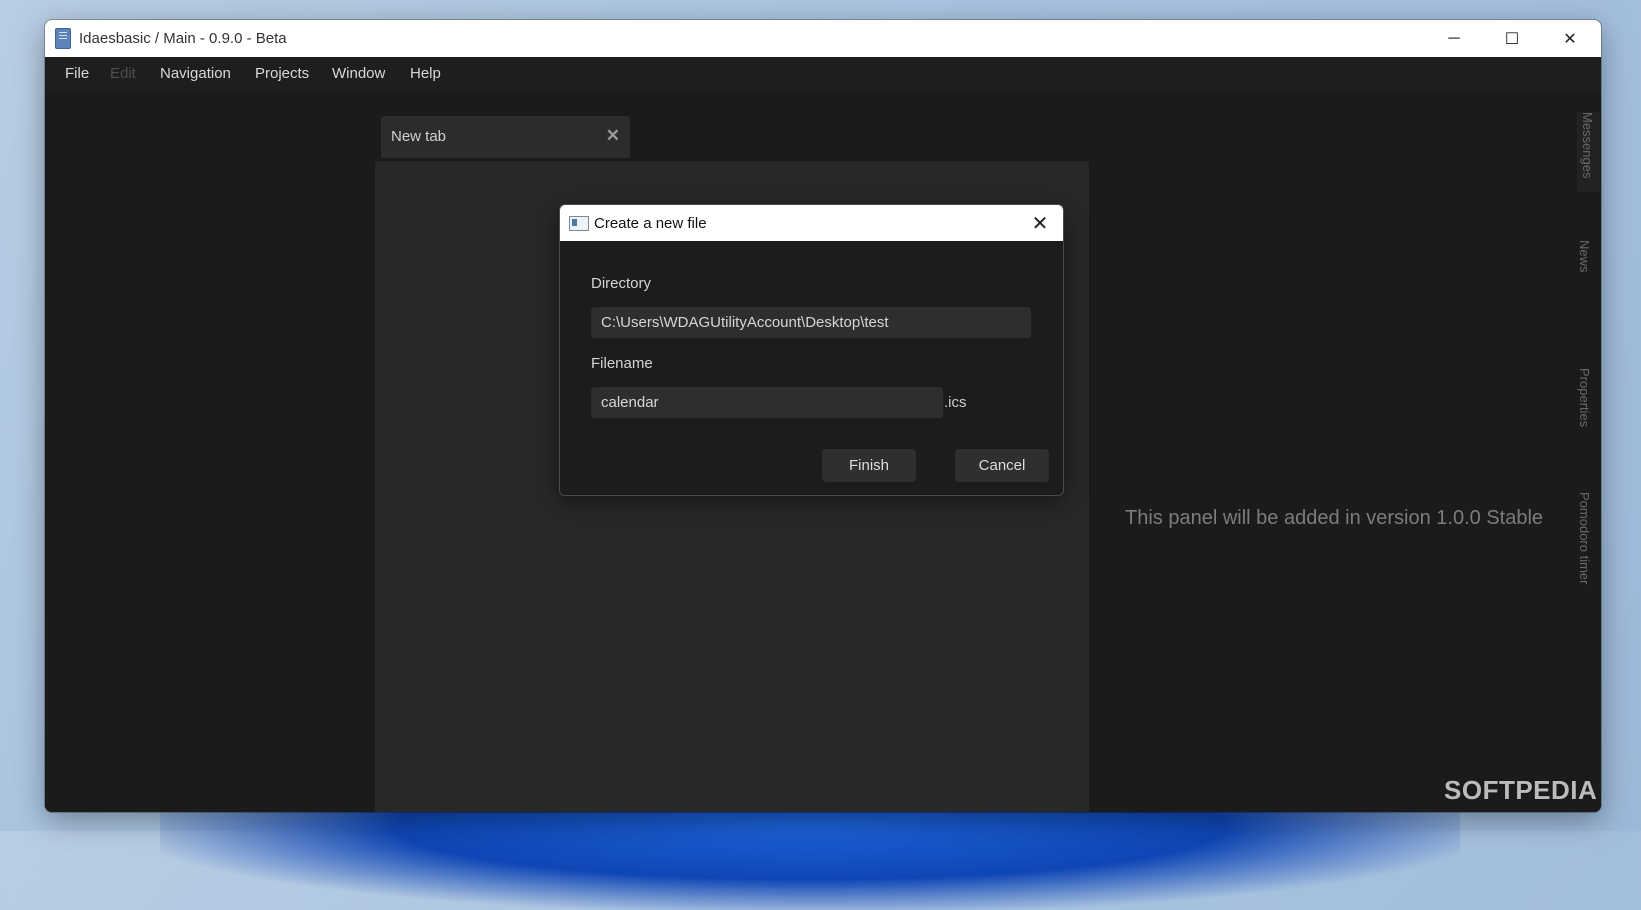 The height and width of the screenshot is (910, 1641). What do you see at coordinates (869, 465) in the screenshot?
I see `finish-button: Finish` at bounding box center [869, 465].